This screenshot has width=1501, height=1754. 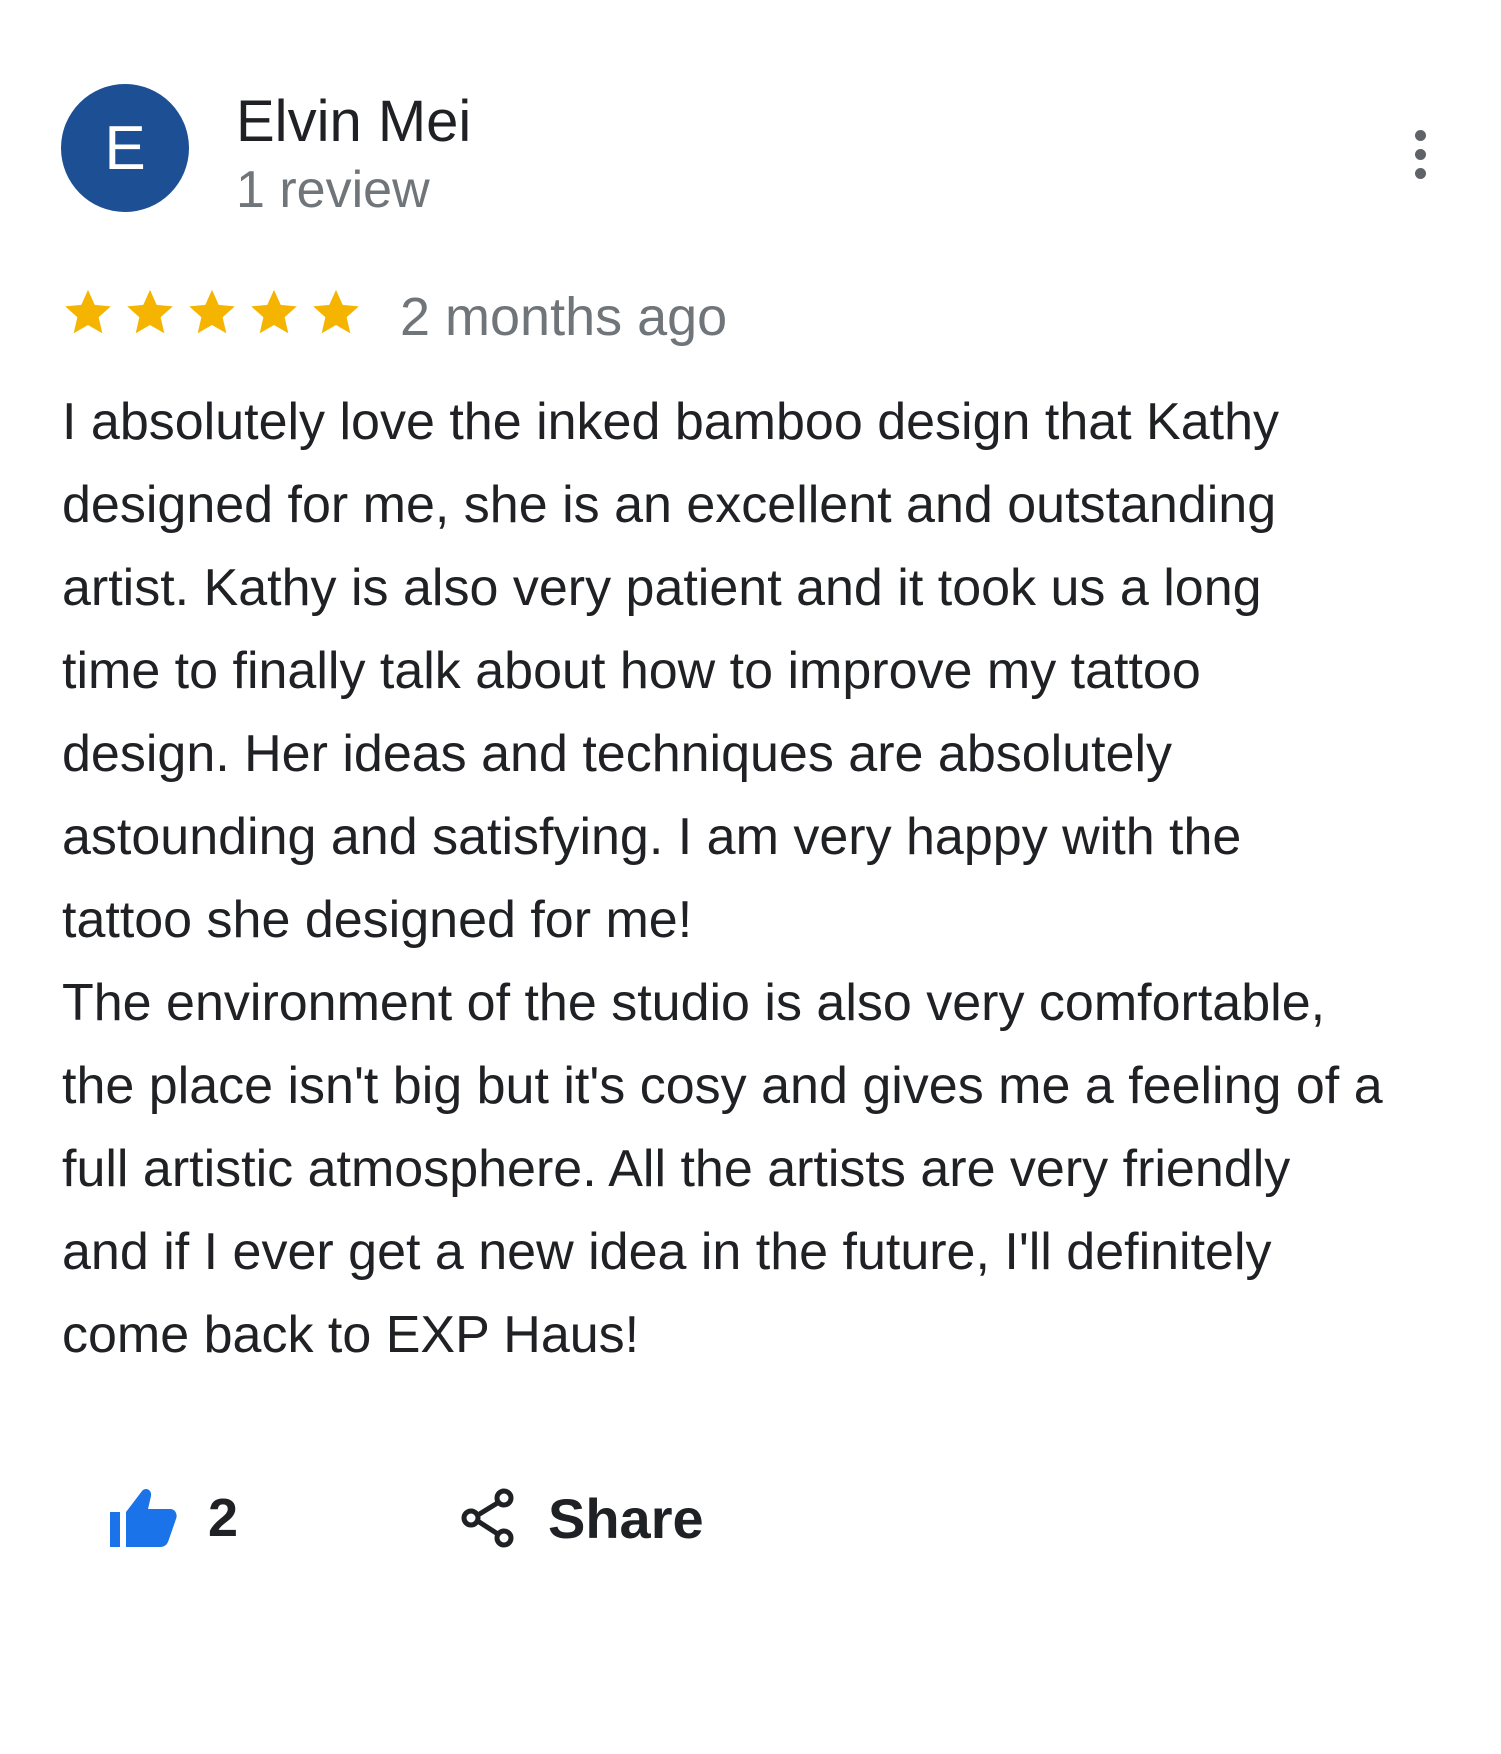 I want to click on author-name: Elvin Mei, so click(x=353, y=121).